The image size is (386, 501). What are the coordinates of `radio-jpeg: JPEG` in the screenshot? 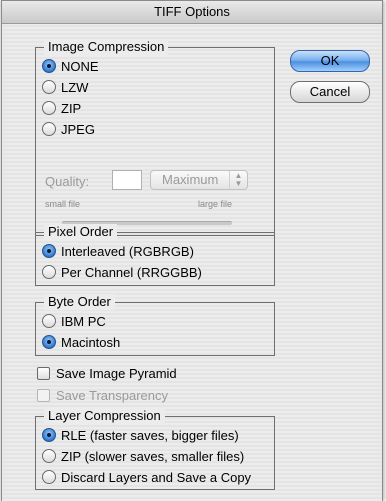 It's located at (68, 129).